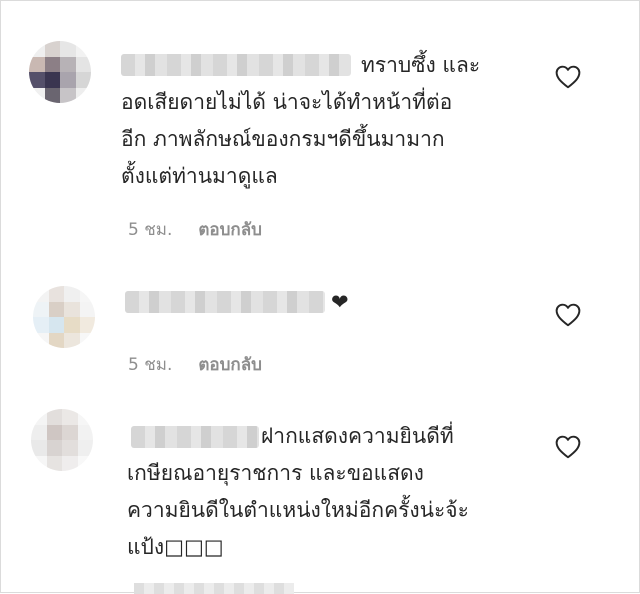 The height and width of the screenshot is (594, 640). I want to click on username-redacted, so click(225, 302).